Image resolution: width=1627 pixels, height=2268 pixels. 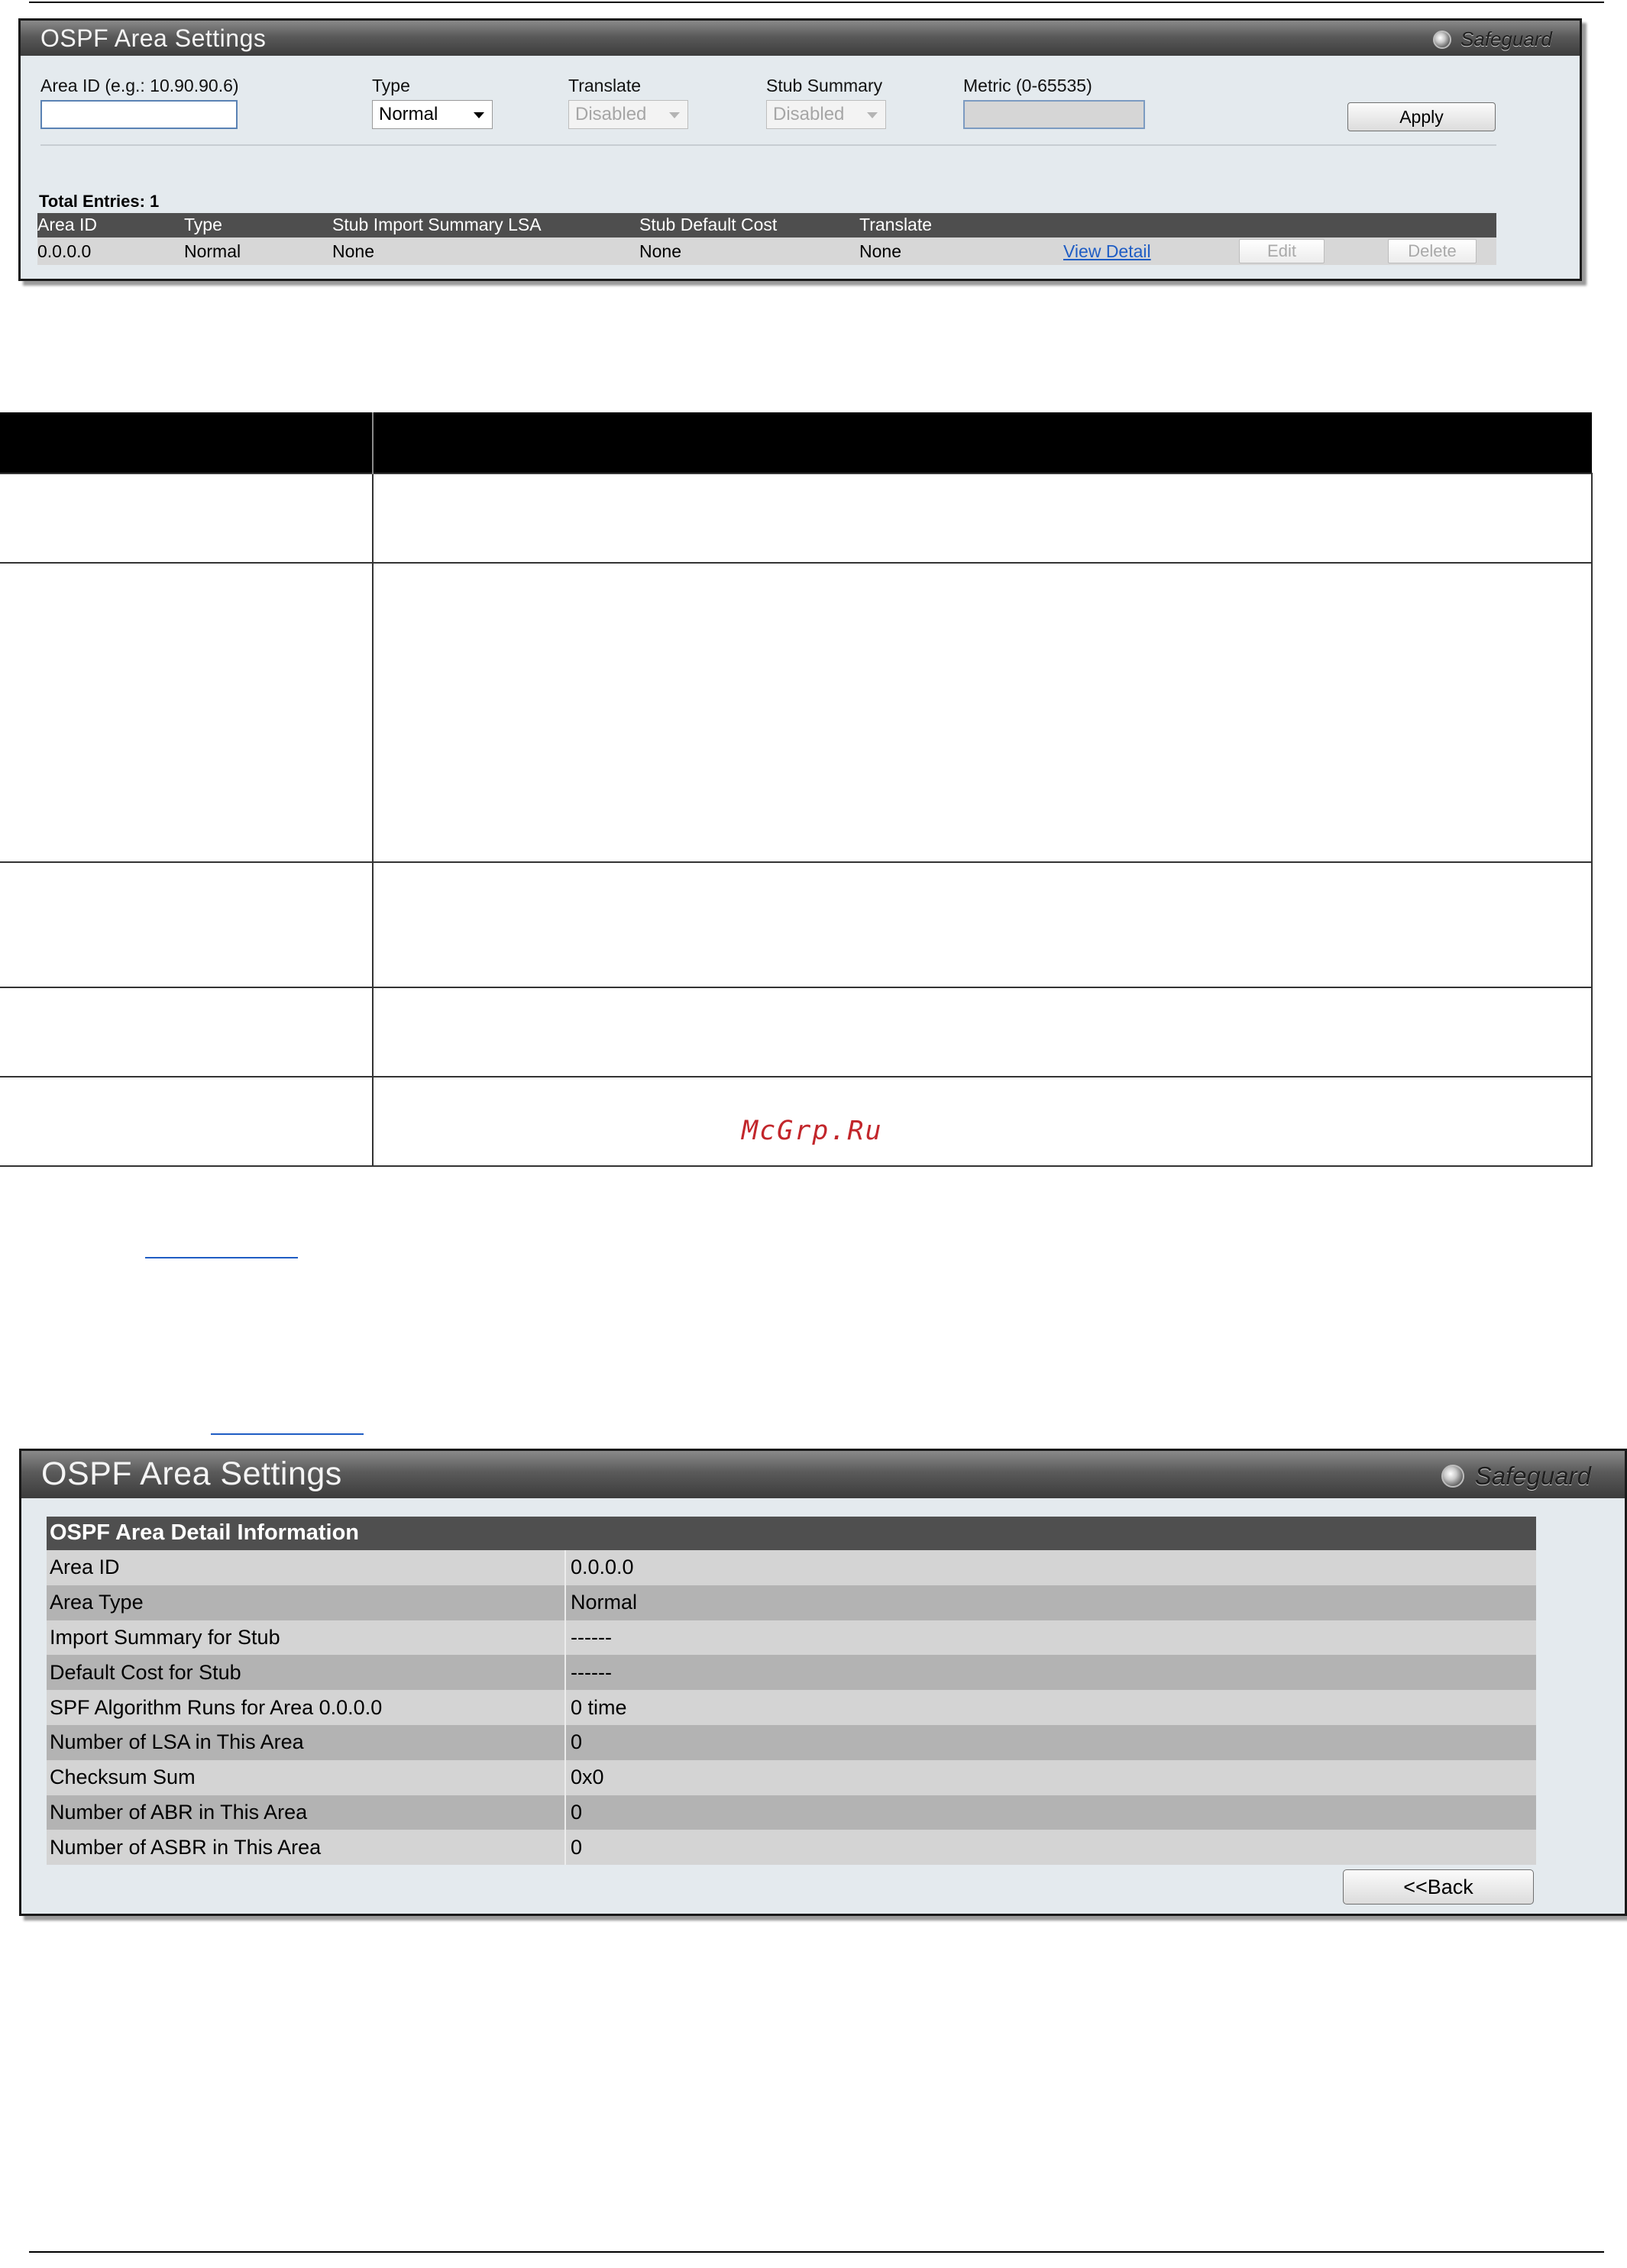 I want to click on detail-label: Checksum Sum, so click(x=306, y=1777).